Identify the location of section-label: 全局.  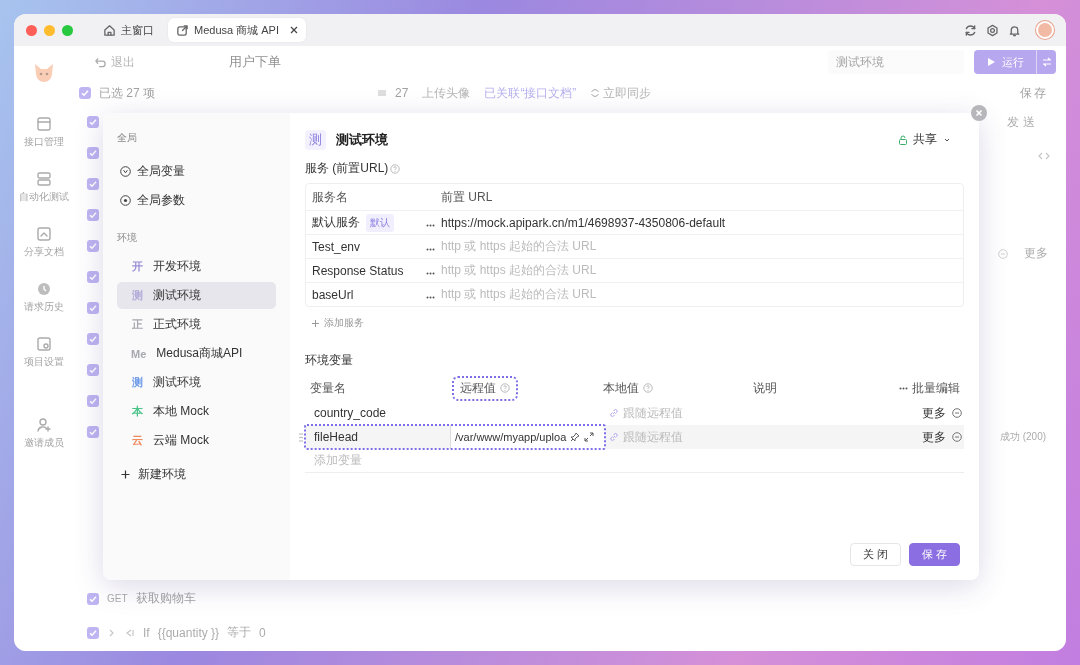
(127, 138).